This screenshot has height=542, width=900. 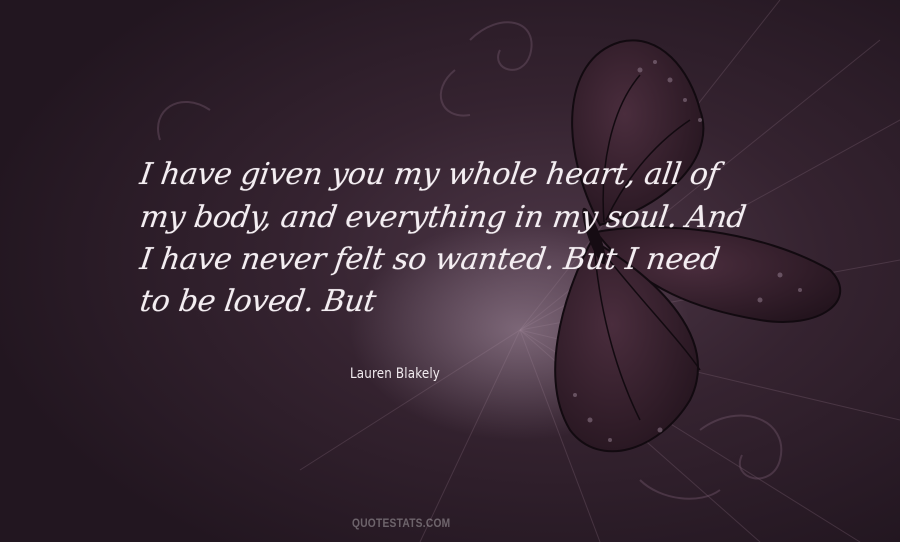 I want to click on quote-line-1: I have given you my whole heart, all of, so click(x=429, y=174).